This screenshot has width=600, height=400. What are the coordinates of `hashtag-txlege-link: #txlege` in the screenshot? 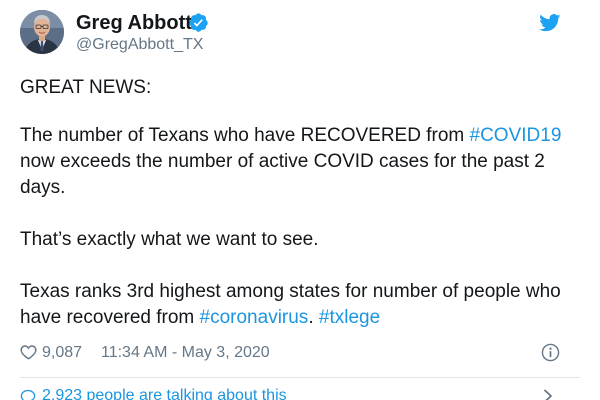 It's located at (349, 317).